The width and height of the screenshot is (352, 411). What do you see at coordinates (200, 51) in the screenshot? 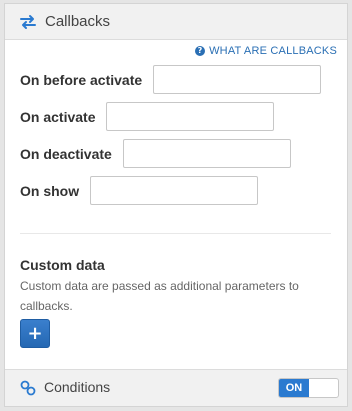
I see `question-circle-icon: ?` at bounding box center [200, 51].